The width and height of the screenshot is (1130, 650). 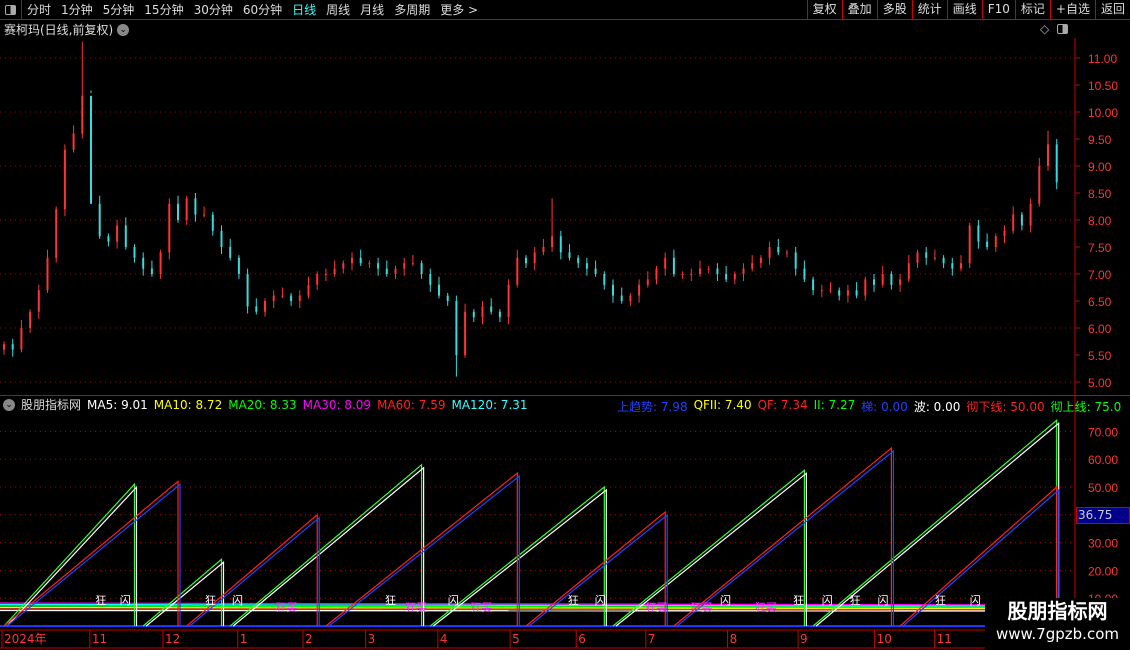 I want to click on date-label: 3, so click(x=372, y=639).